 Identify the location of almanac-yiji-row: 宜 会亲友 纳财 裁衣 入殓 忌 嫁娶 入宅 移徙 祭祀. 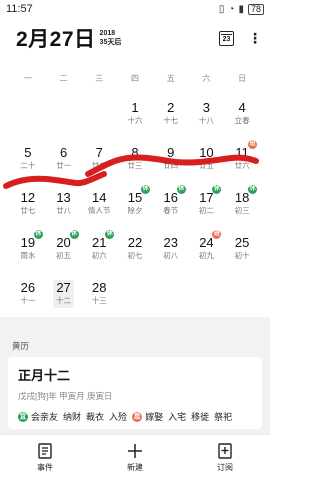
(135, 416).